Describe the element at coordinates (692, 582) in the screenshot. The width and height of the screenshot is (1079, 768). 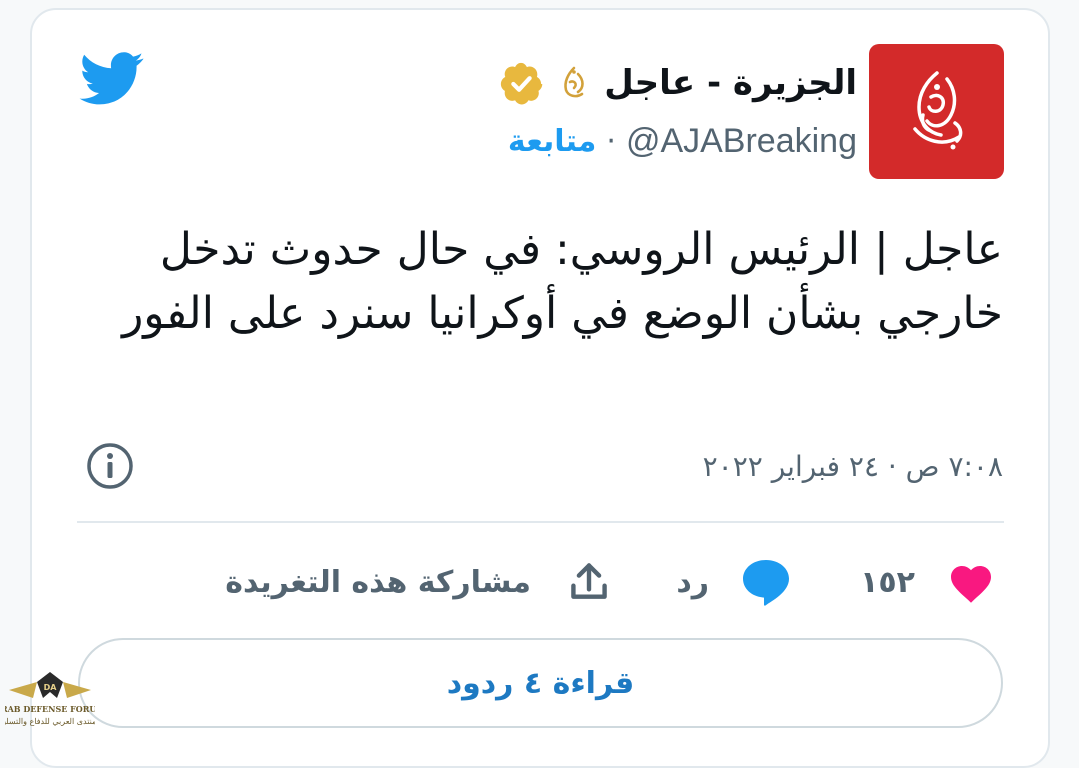
I see `reply-label: رد` at that location.